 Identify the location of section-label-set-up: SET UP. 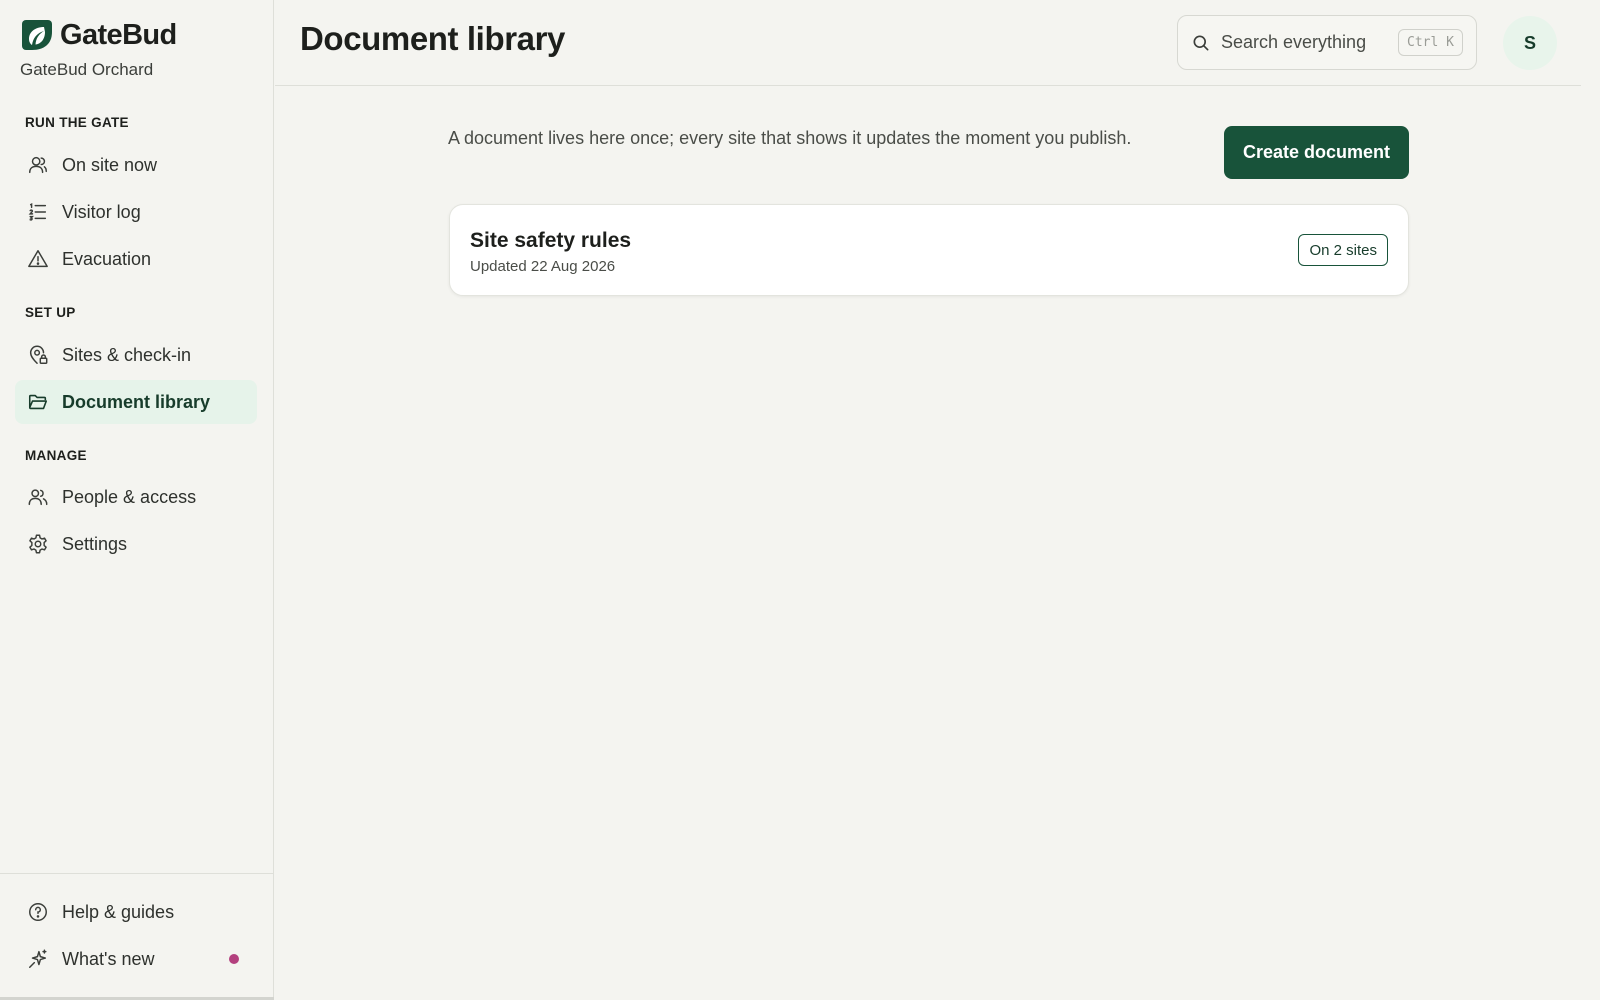
(50, 312).